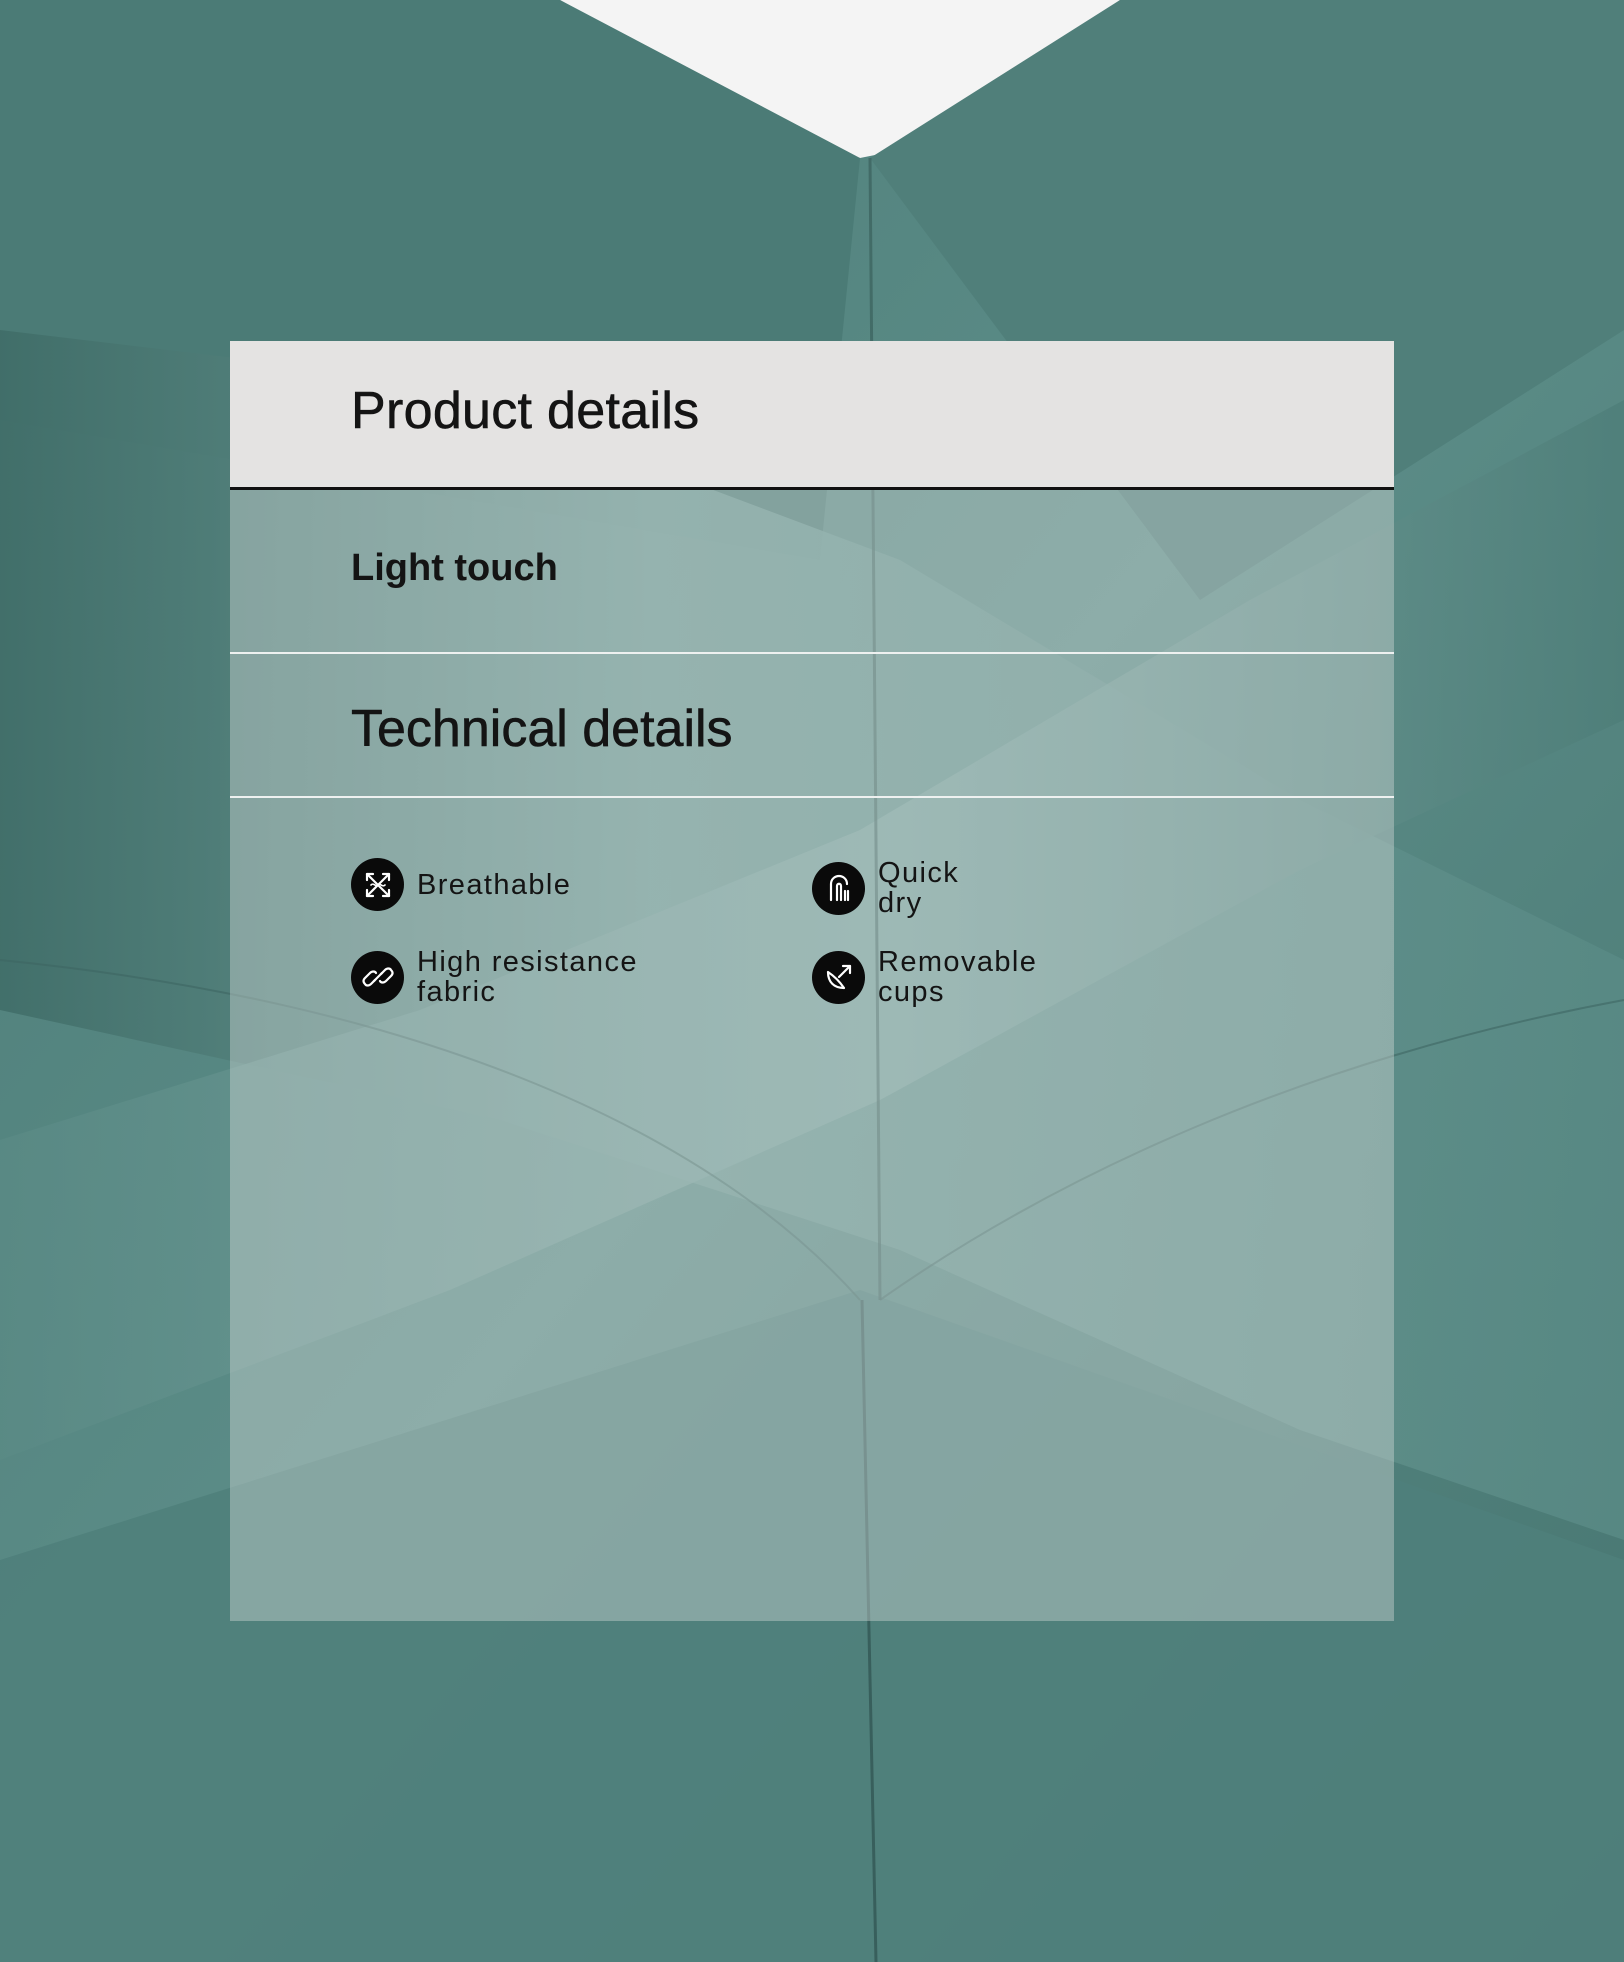  I want to click on chain-link-icon, so click(377, 977).